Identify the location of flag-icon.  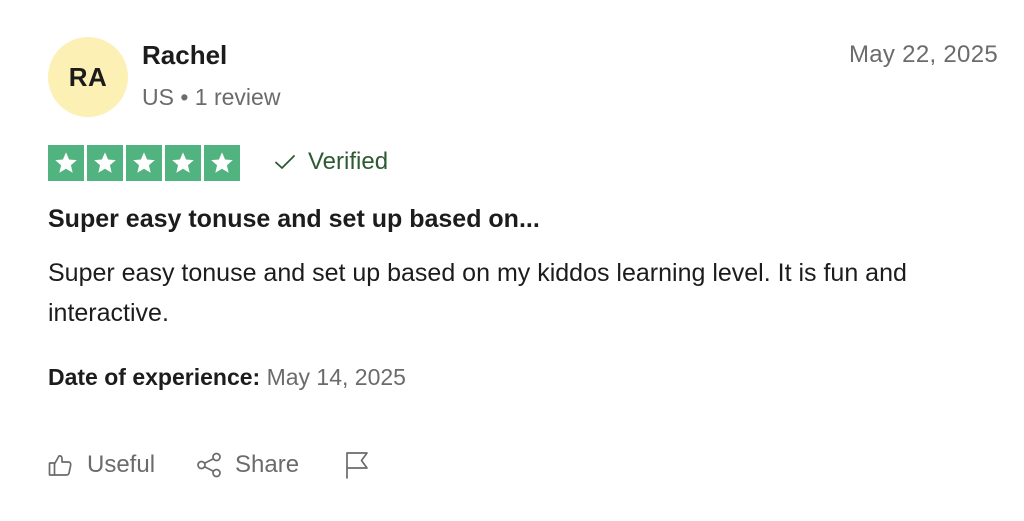
(357, 465).